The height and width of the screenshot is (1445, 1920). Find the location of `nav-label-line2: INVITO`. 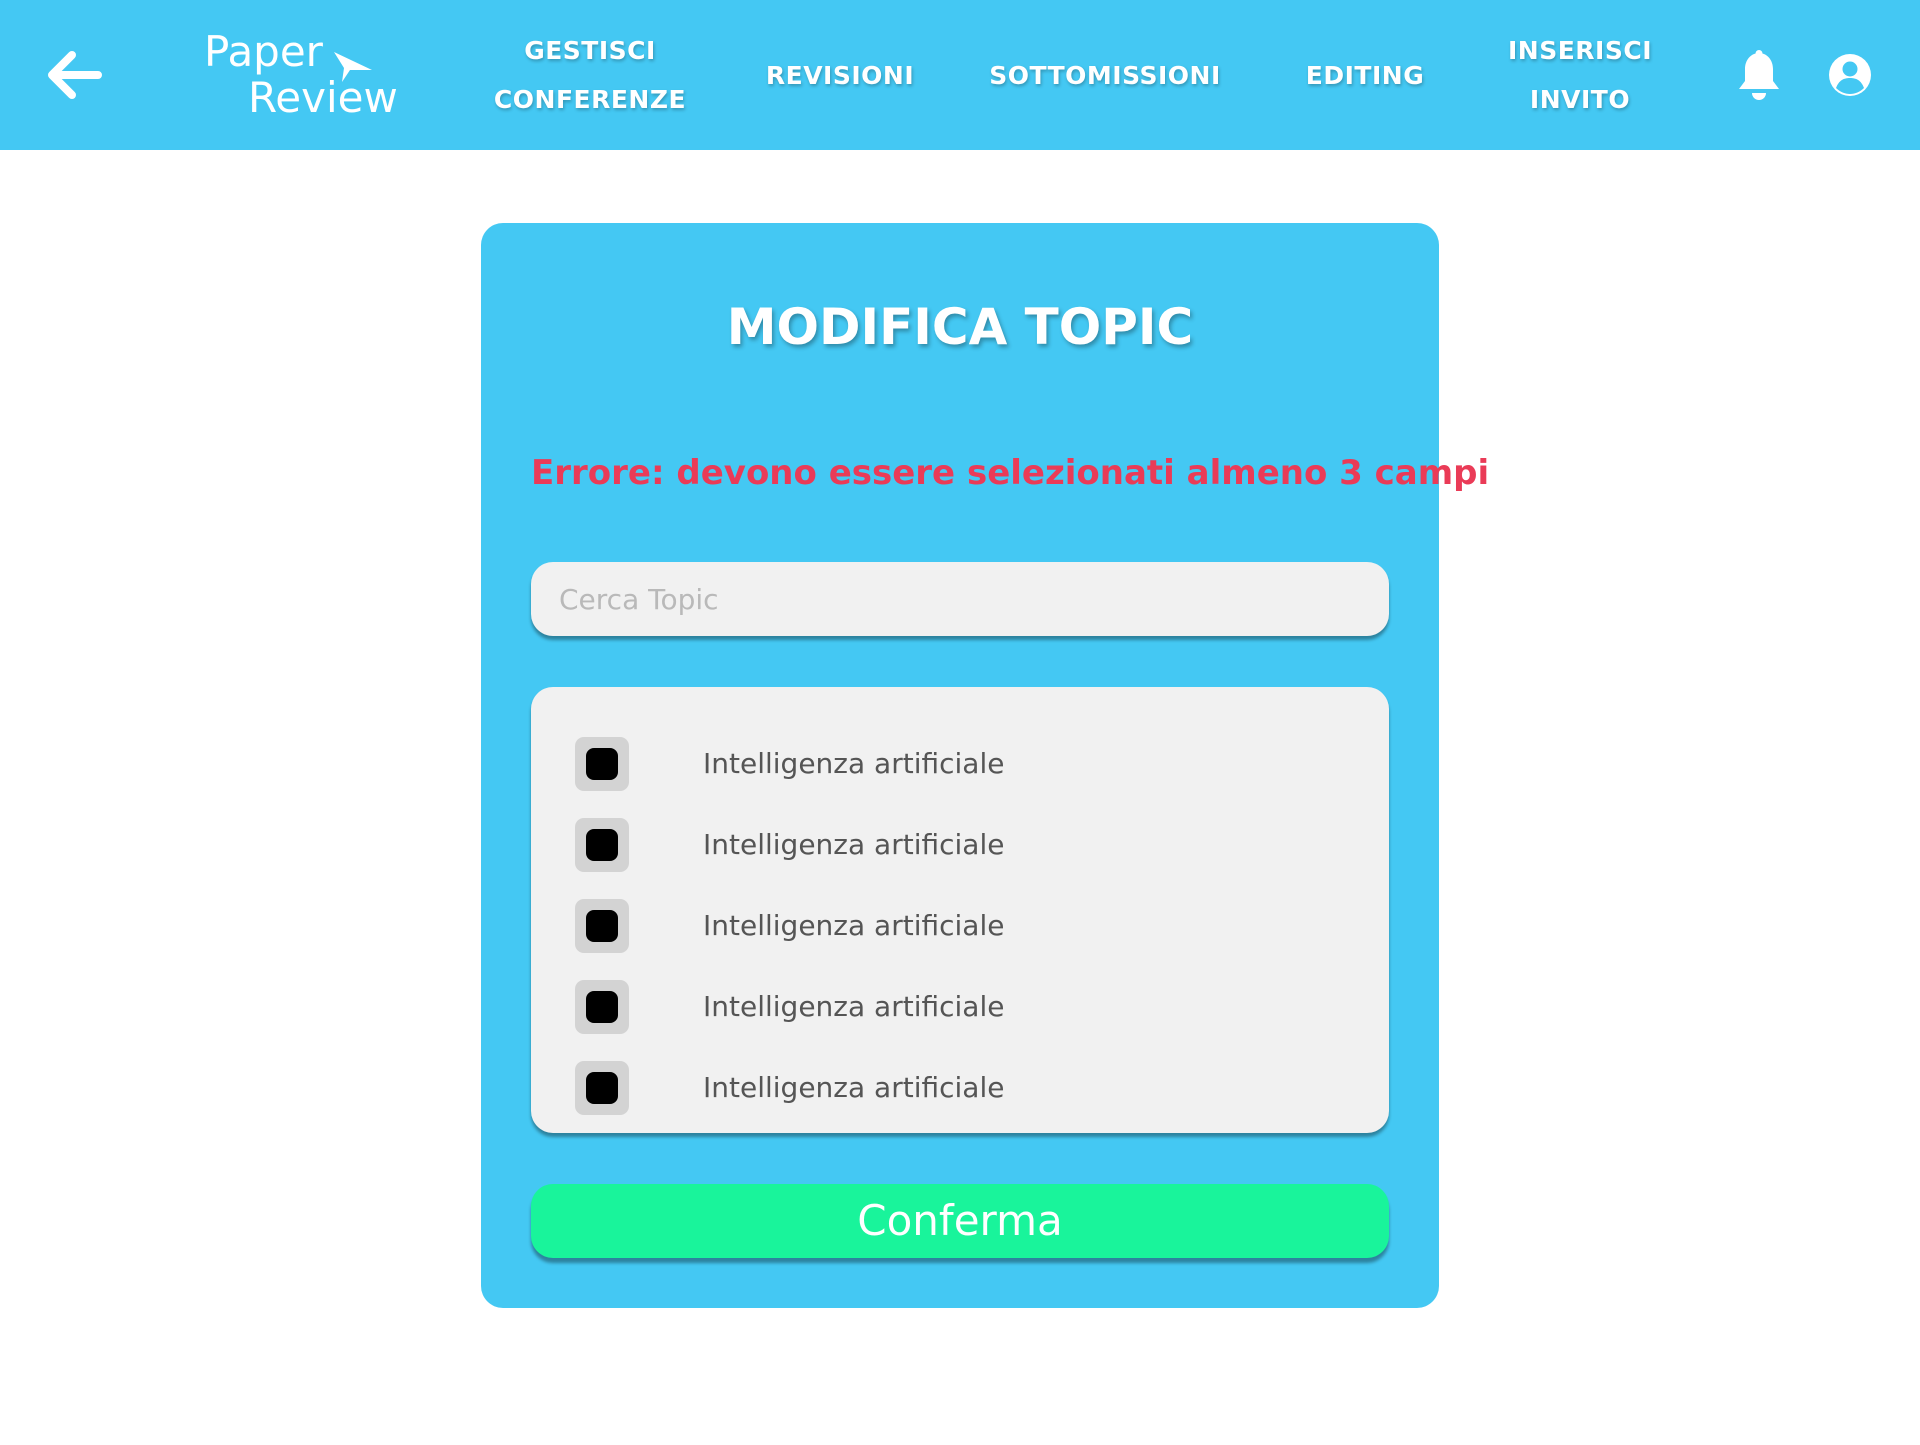

nav-label-line2: INVITO is located at coordinates (1580, 99).